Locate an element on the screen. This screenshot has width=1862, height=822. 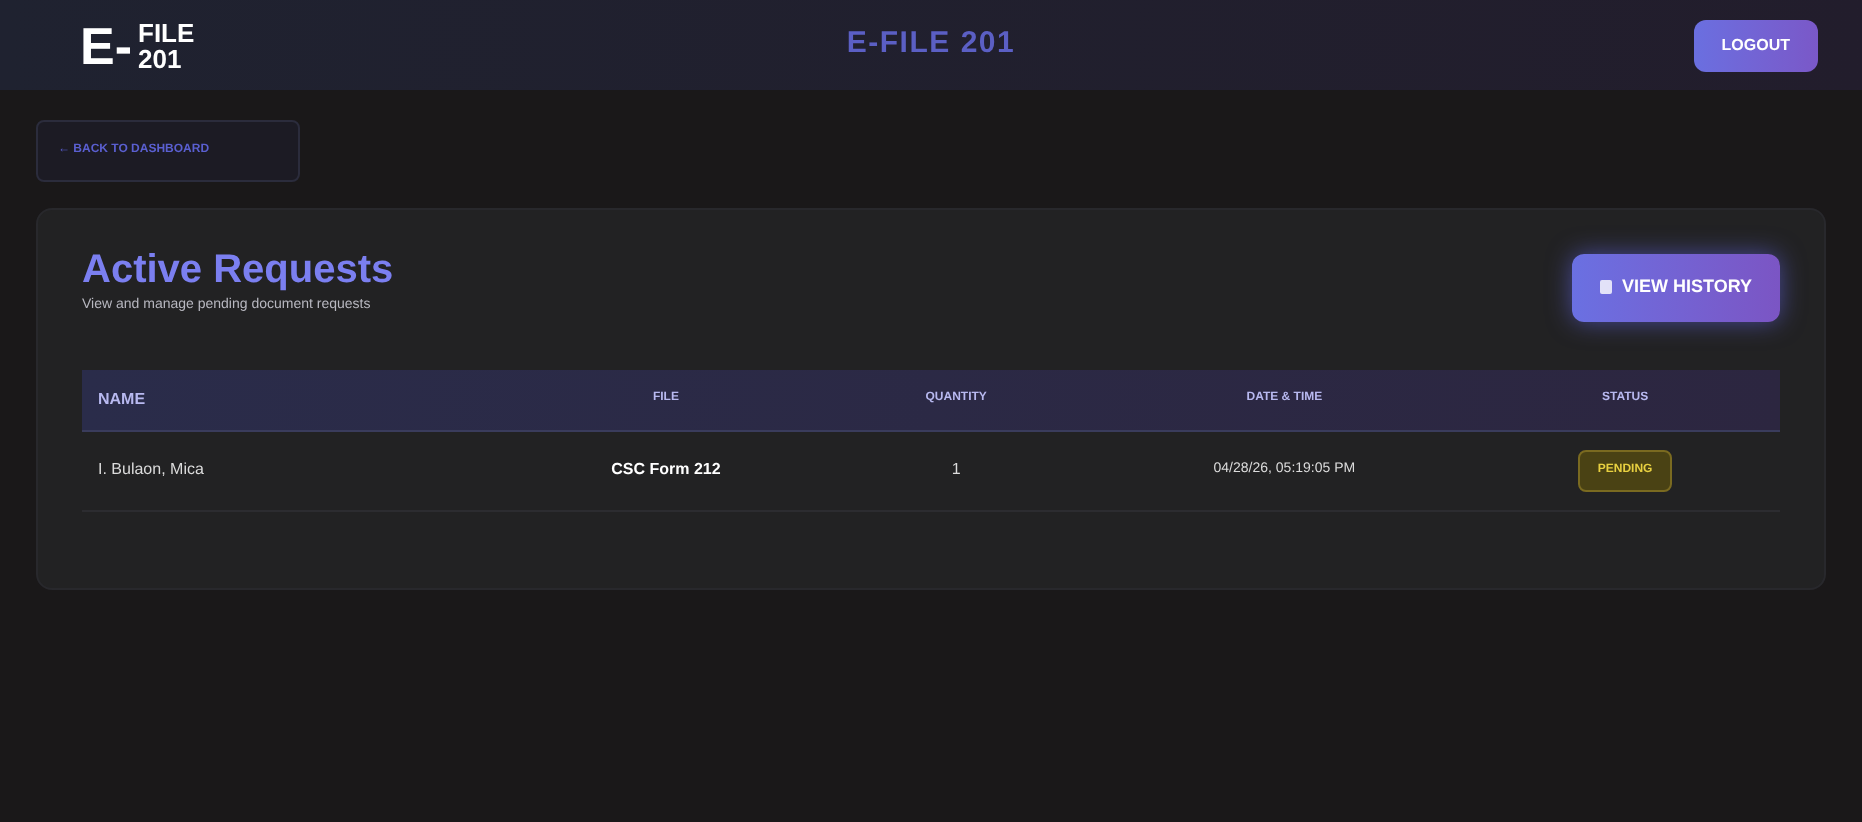
page-title: Active Requests is located at coordinates (238, 271).